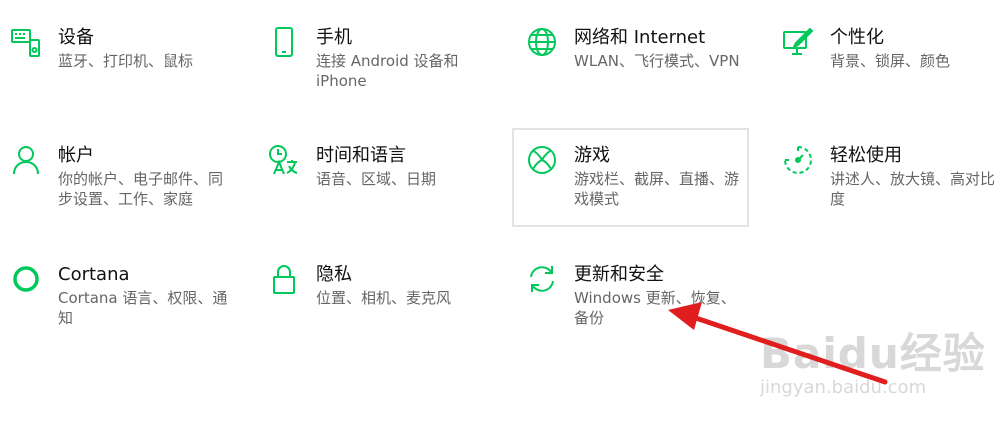 The height and width of the screenshot is (427, 1000). What do you see at coordinates (26, 160) in the screenshot?
I see `person-icon` at bounding box center [26, 160].